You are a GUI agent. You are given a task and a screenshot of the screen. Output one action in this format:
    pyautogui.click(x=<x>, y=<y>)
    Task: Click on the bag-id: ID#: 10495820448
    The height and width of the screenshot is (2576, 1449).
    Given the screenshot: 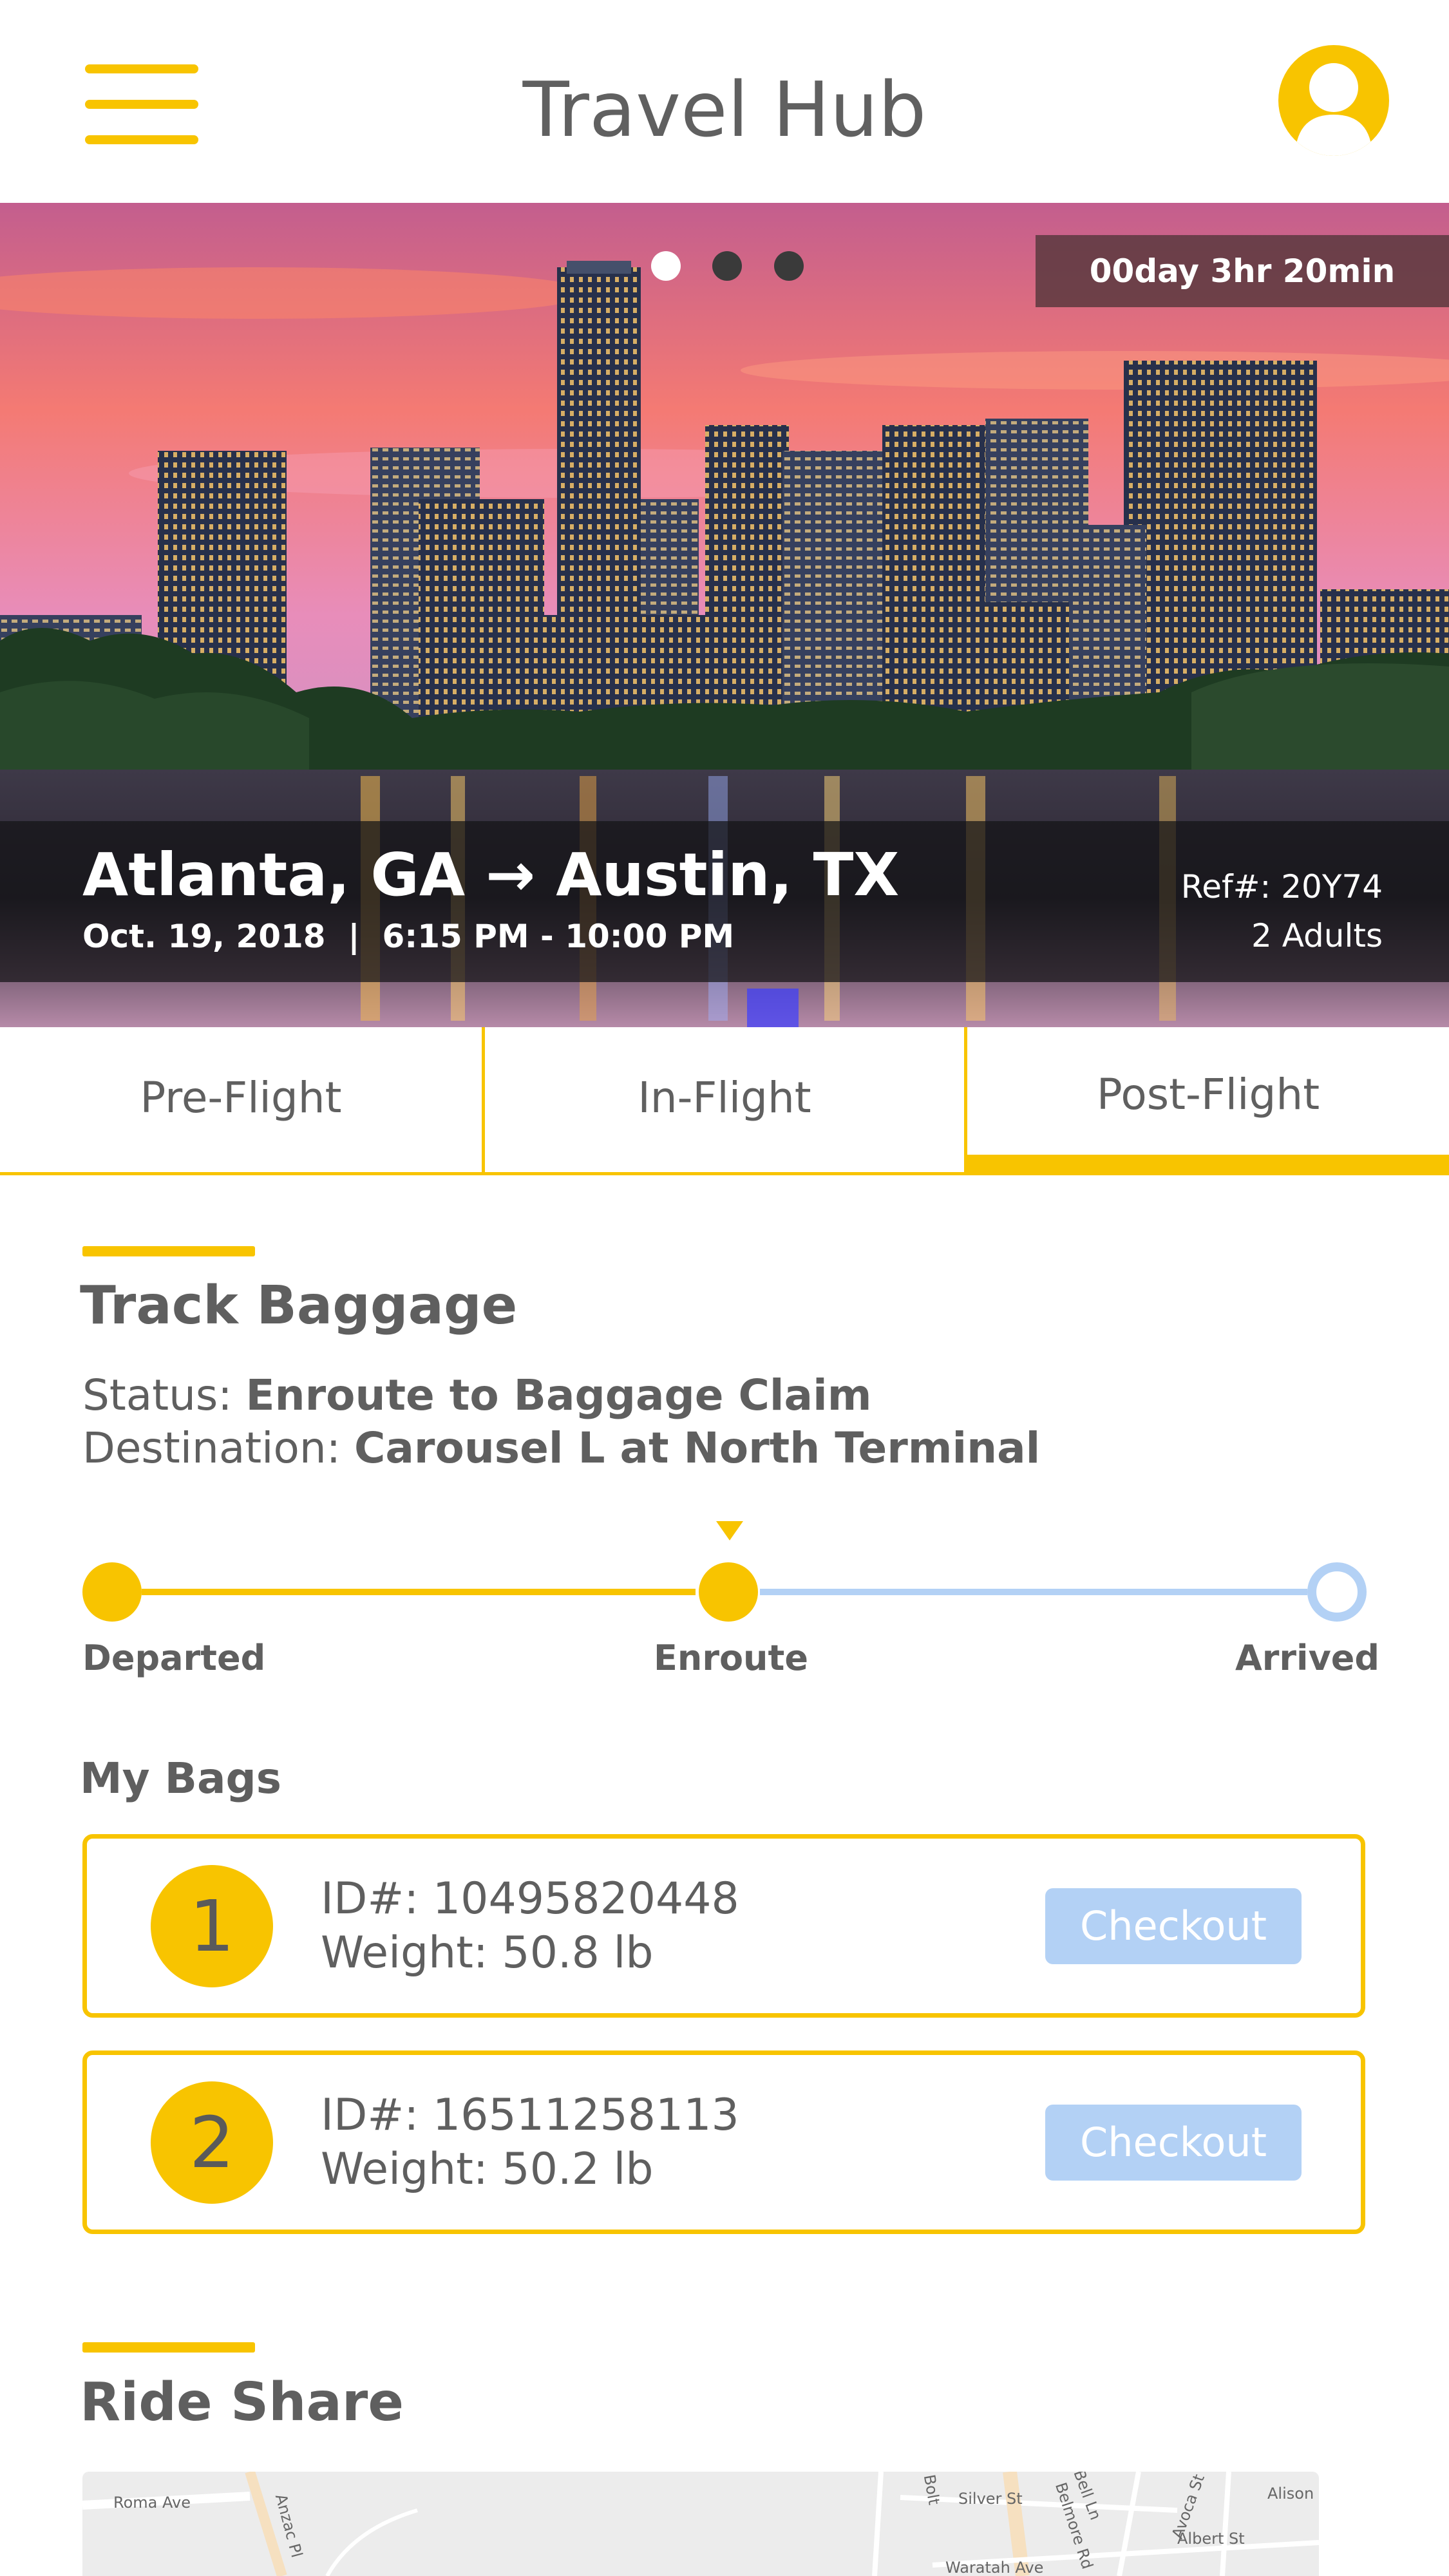 What is the action you would take?
    pyautogui.click(x=530, y=1898)
    